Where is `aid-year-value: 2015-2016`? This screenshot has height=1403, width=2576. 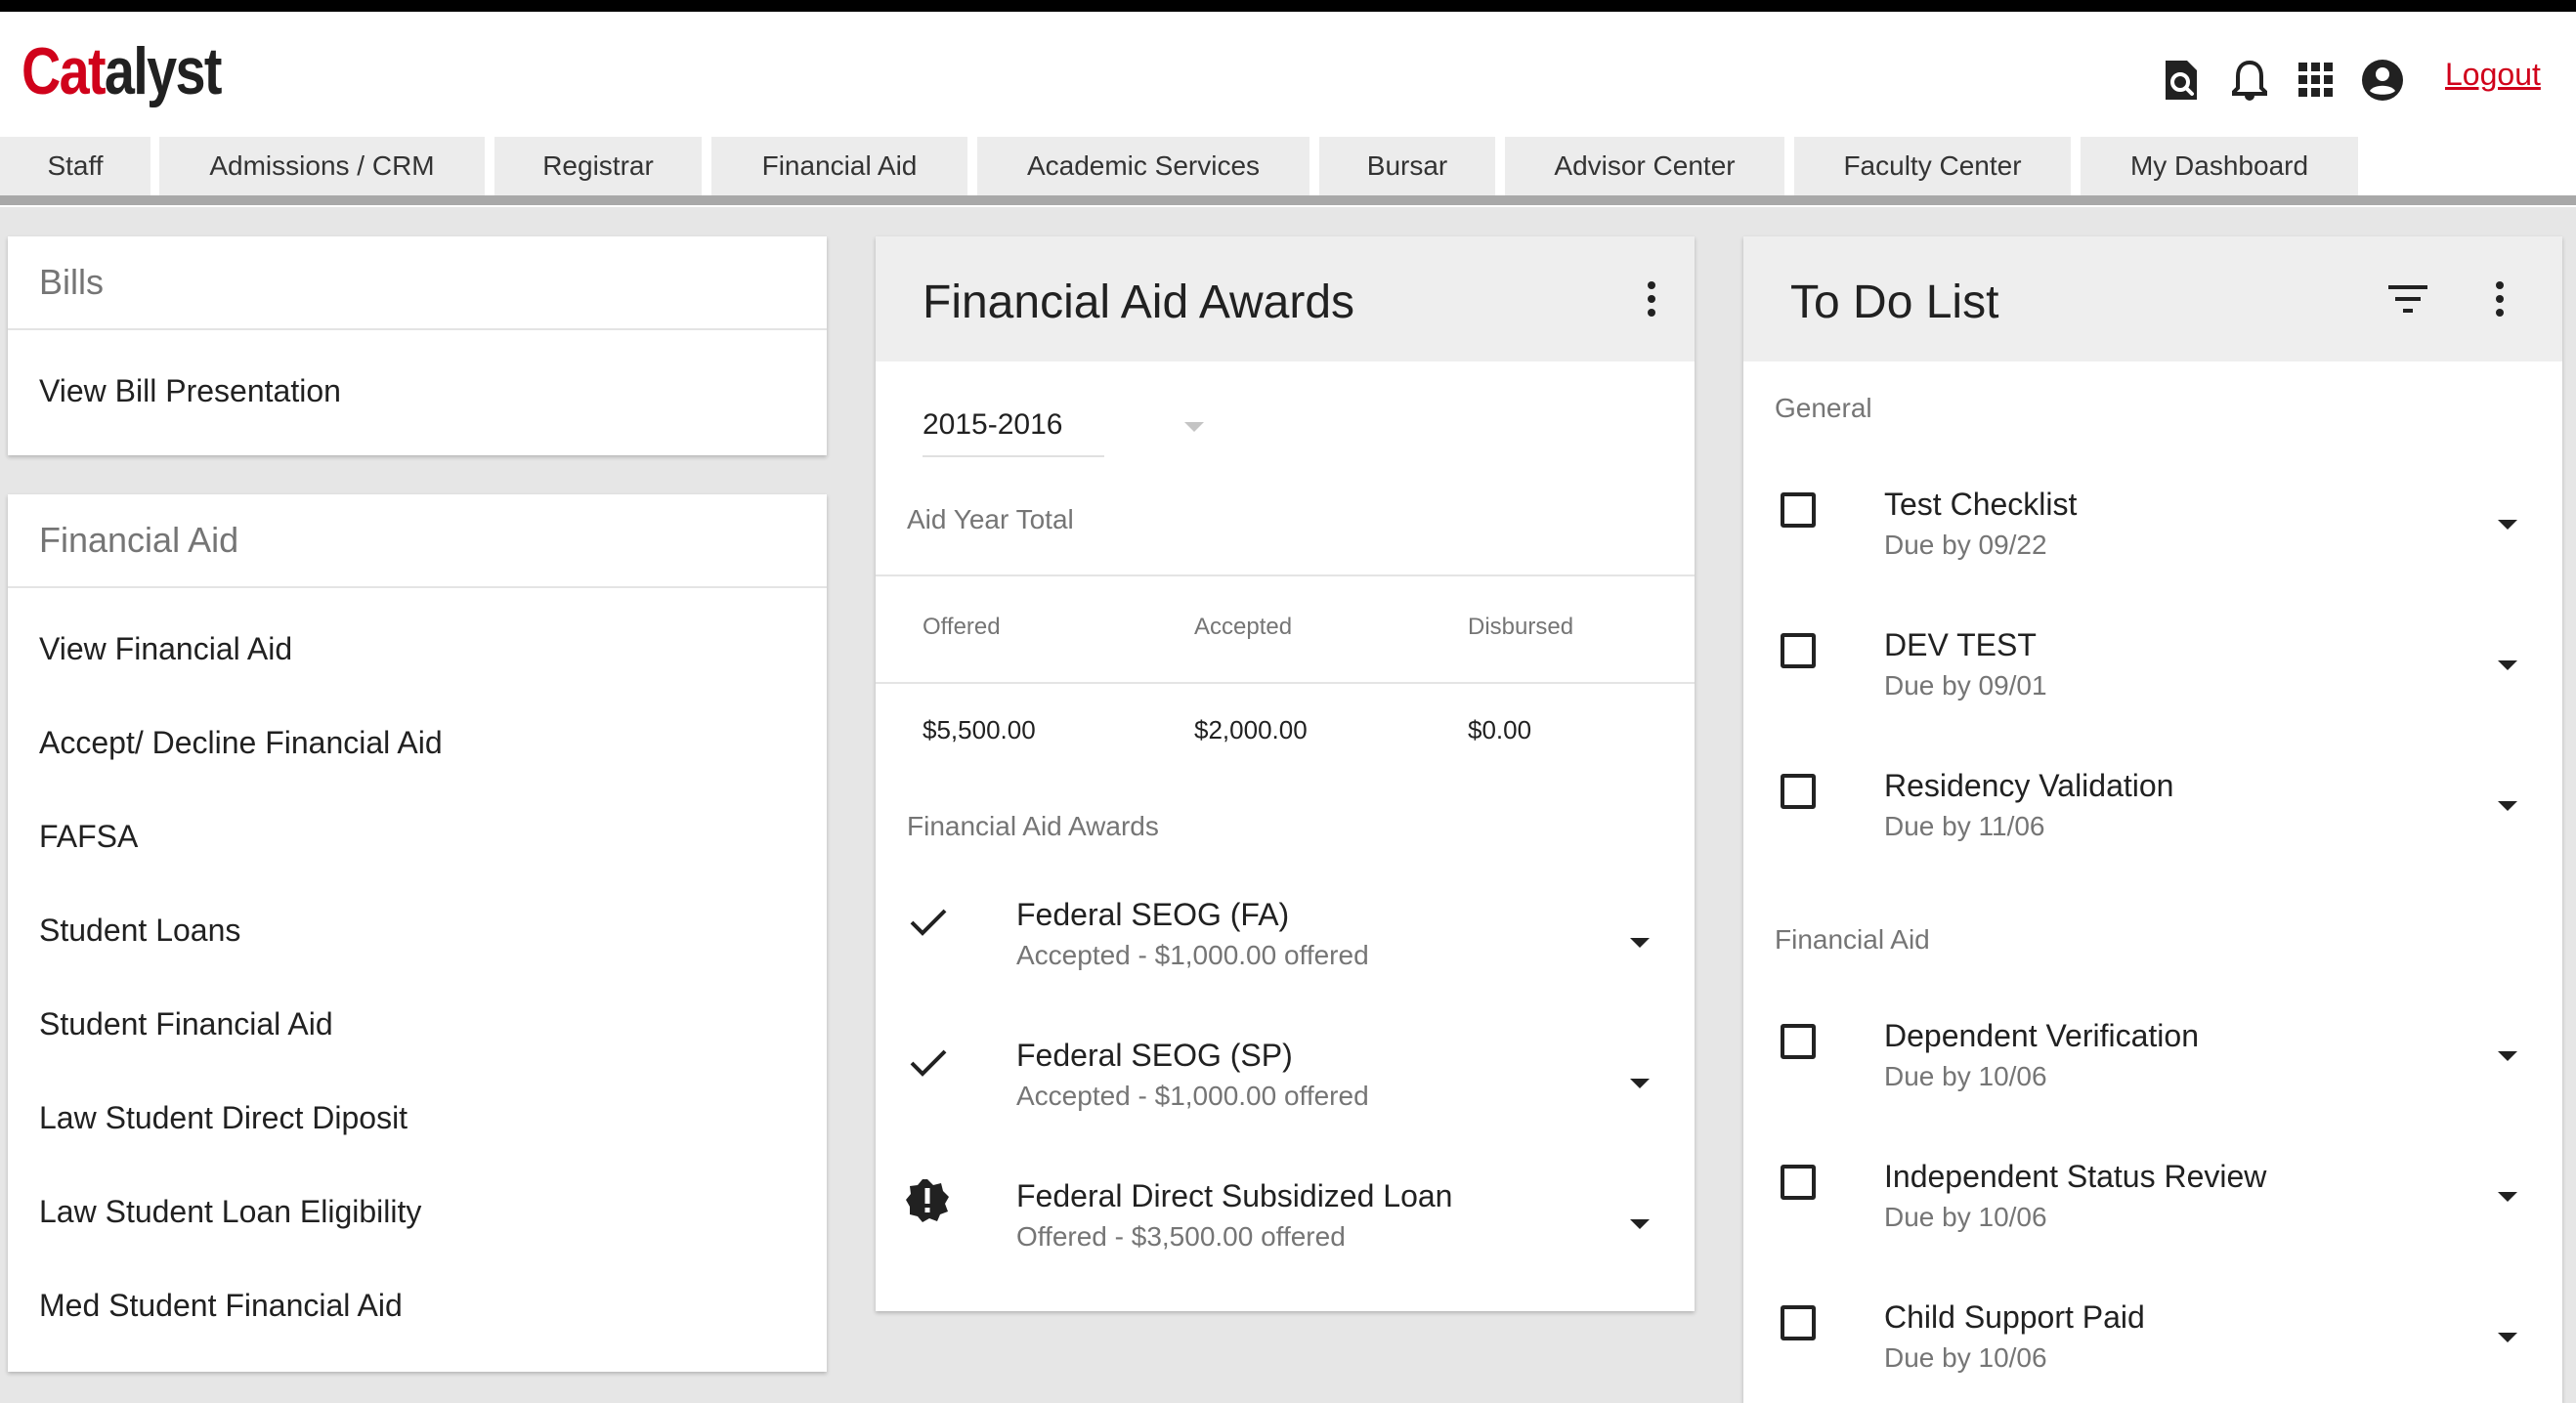 aid-year-value: 2015-2016 is located at coordinates (993, 424).